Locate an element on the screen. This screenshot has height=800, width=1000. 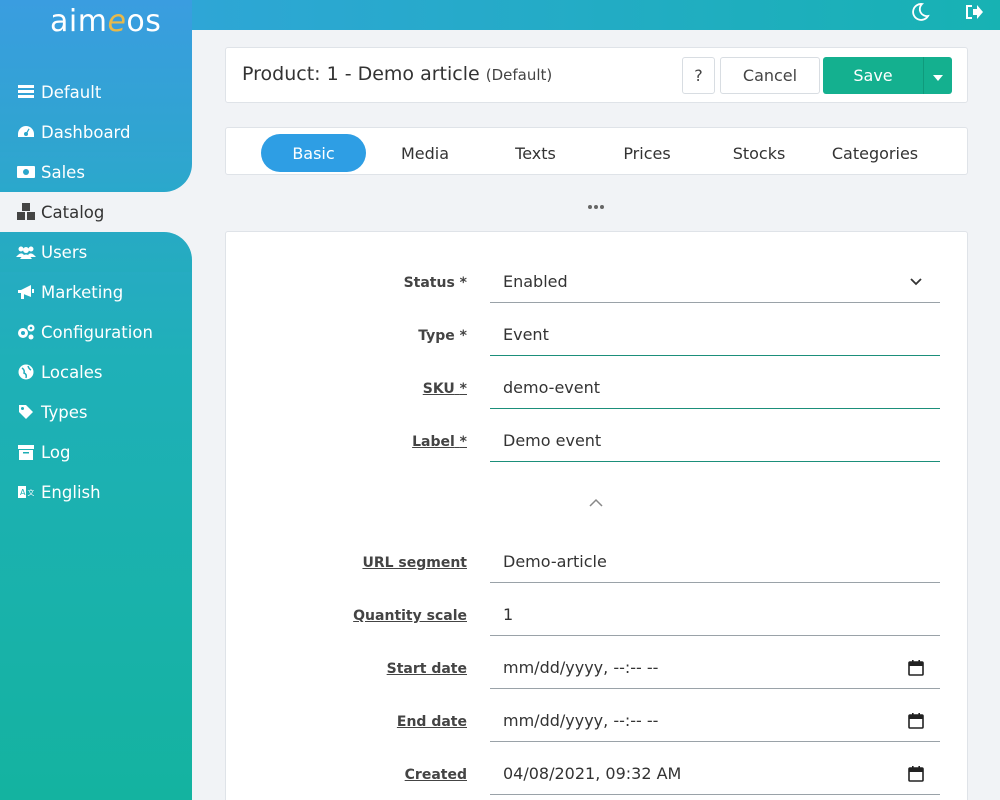
created-input: 04/08/2021, 09:32 AM is located at coordinates (715, 774).